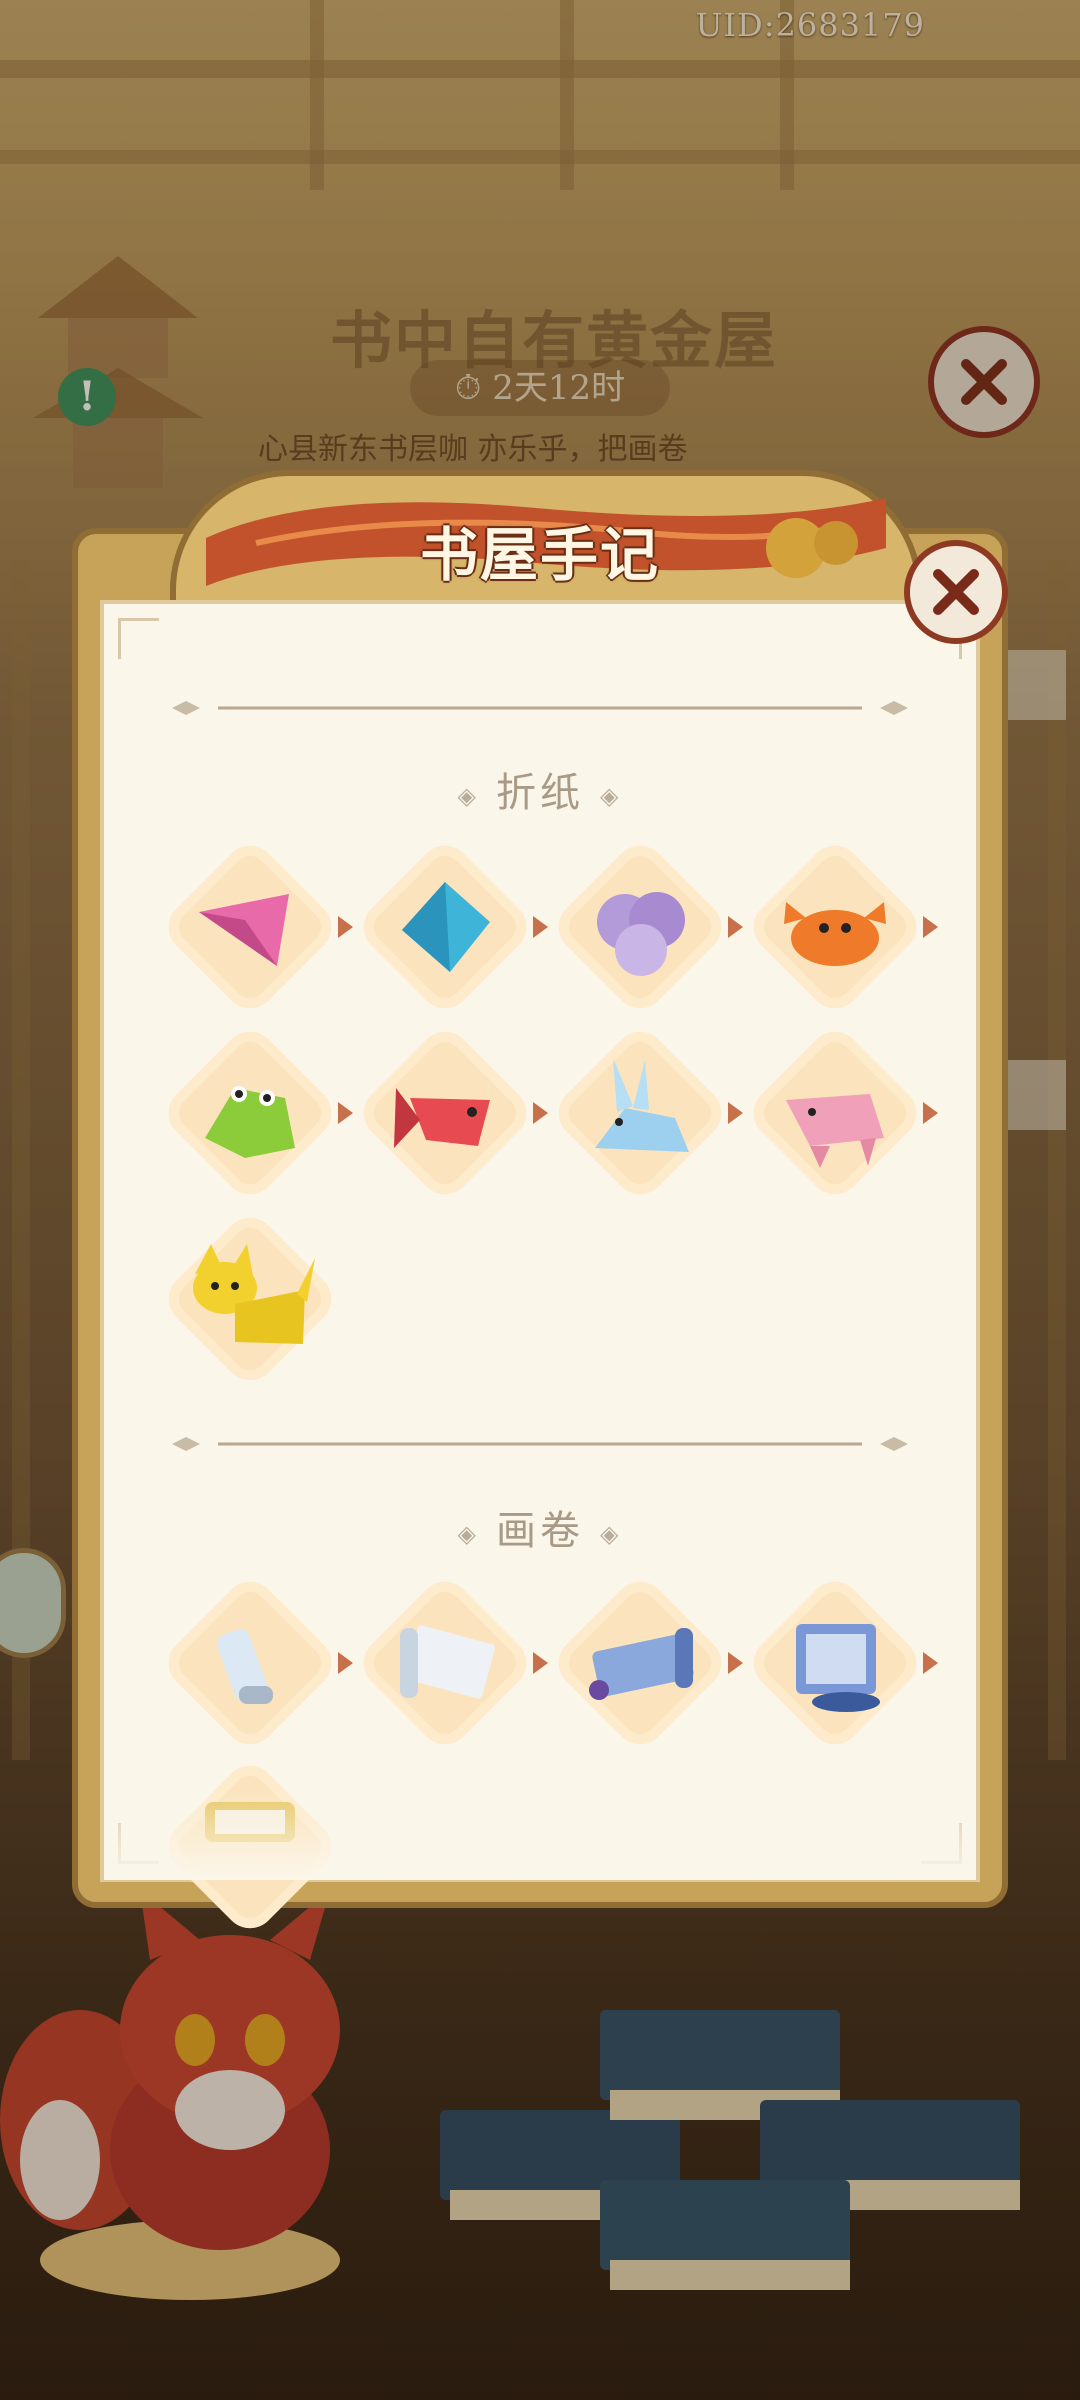 Image resolution: width=1080 pixels, height=2400 pixels. I want to click on origami-pig-icon, so click(835, 1131).